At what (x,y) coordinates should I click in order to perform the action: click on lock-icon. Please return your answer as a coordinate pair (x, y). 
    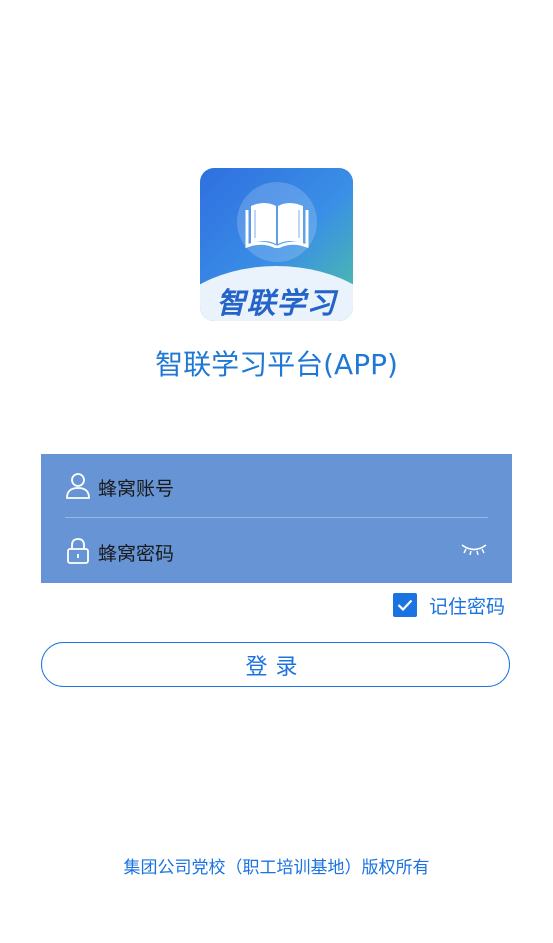
    Looking at the image, I should click on (78, 551).